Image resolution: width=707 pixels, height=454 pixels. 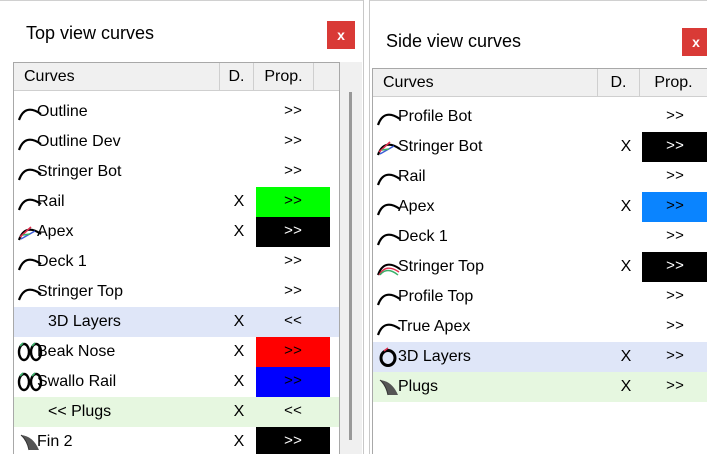 What do you see at coordinates (412, 176) in the screenshot?
I see `curve-name: Rail` at bounding box center [412, 176].